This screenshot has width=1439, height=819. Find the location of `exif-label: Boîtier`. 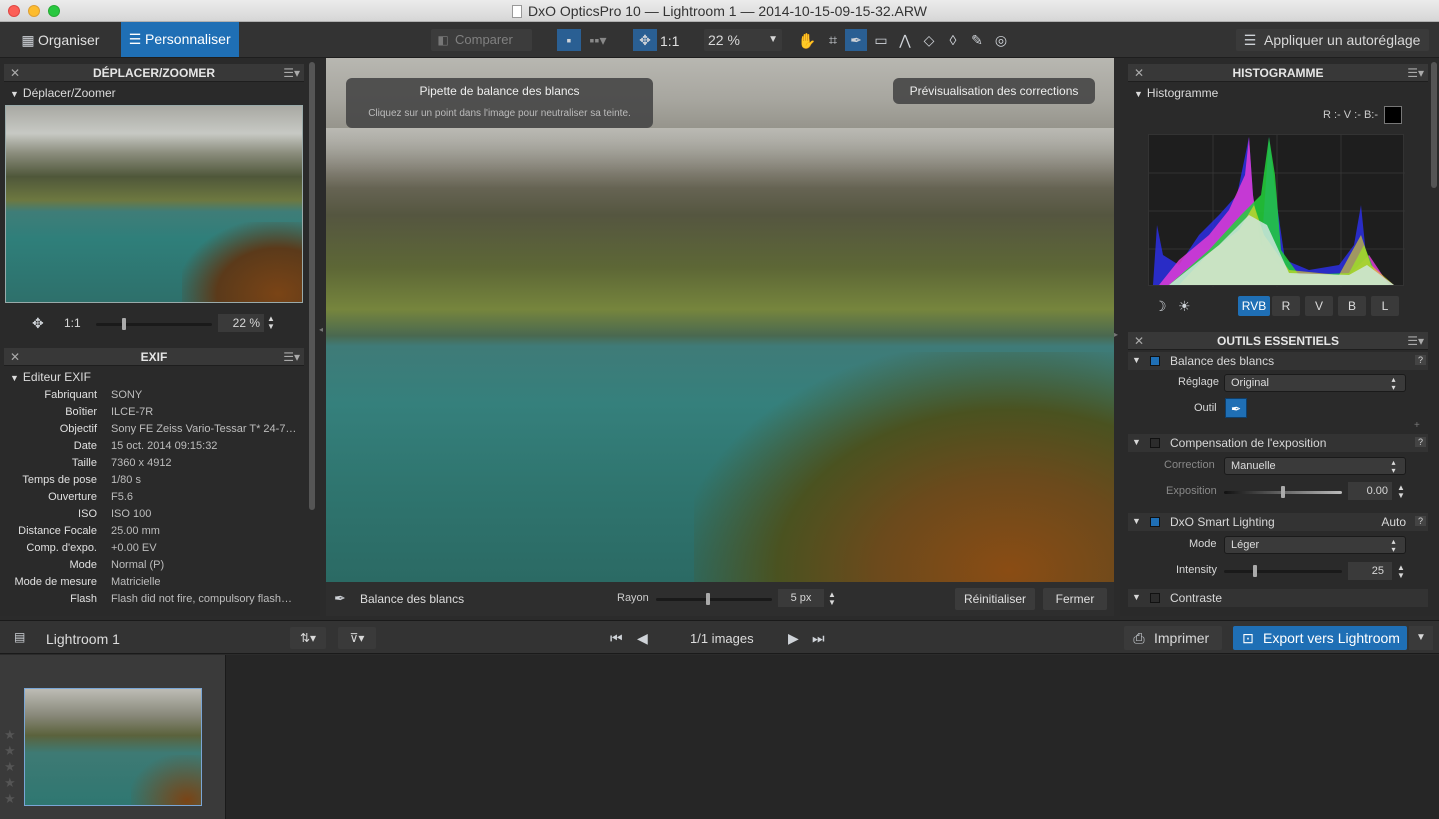

exif-label: Boîtier is located at coordinates (81, 412).